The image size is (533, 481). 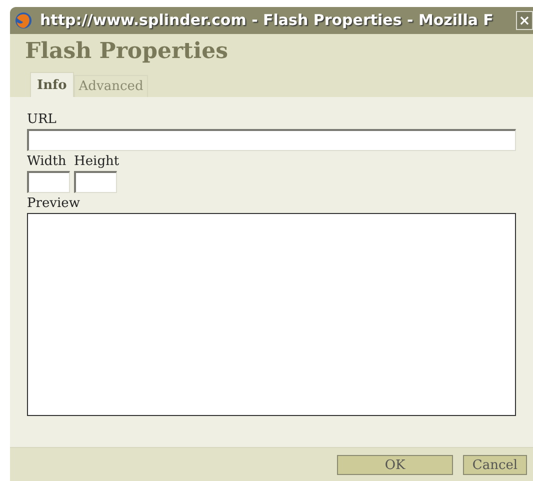 What do you see at coordinates (47, 162) in the screenshot?
I see `width-label: Width` at bounding box center [47, 162].